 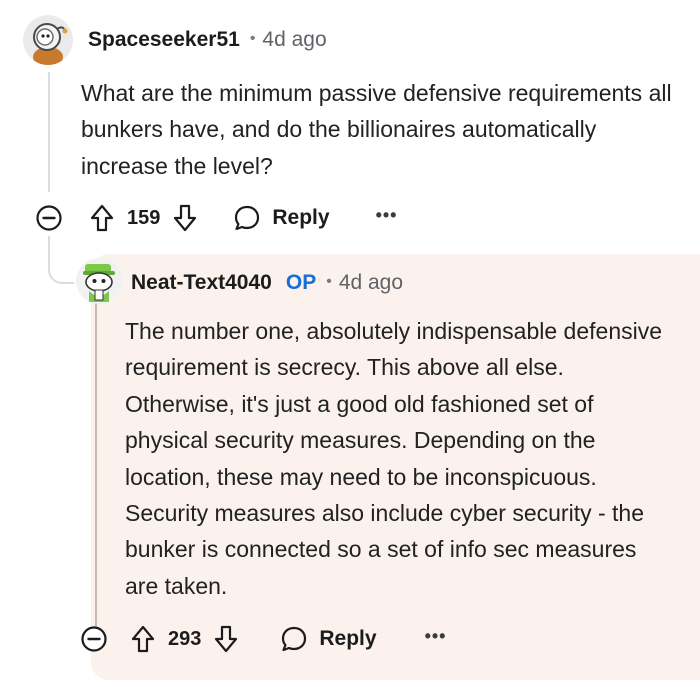 I want to click on comment-action-bar: 159 Reply •••, so click(x=216, y=218).